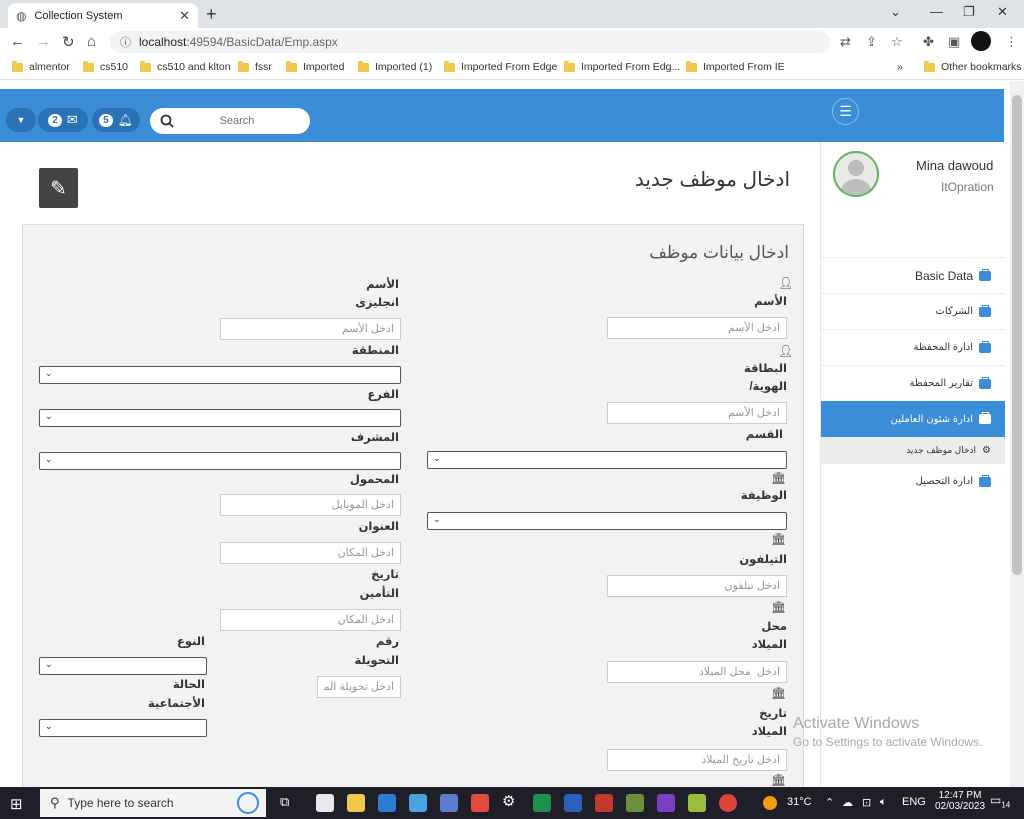 Image resolution: width=1024 pixels, height=819 pixels. I want to click on settings-icon: ⚙, so click(511, 801).